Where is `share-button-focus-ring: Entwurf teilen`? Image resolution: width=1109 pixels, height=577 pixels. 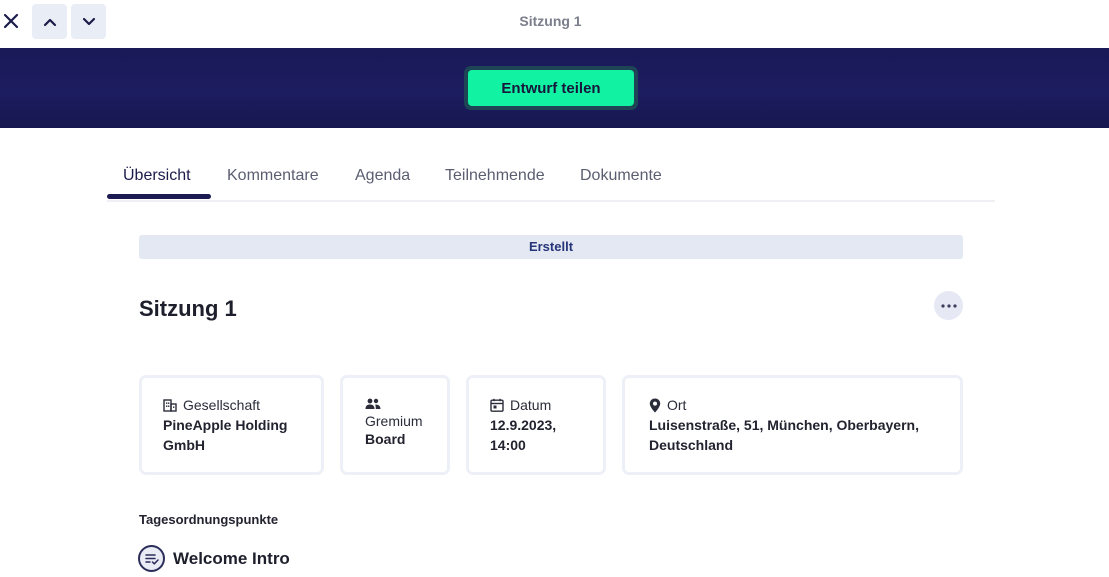
share-button-focus-ring: Entwurf teilen is located at coordinates (551, 88).